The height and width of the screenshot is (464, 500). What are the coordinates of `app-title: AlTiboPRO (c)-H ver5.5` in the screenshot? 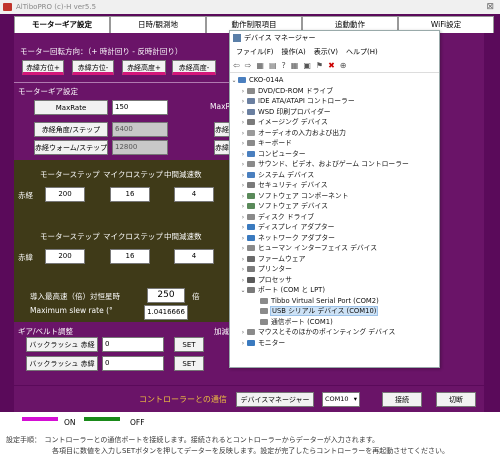 It's located at (56, 7).